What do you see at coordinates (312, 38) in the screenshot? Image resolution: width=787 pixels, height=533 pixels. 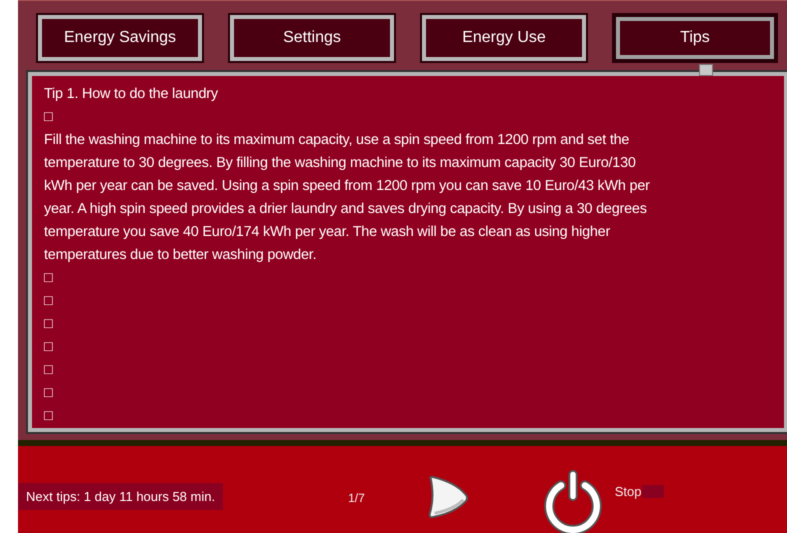 I see `tab: Settings` at bounding box center [312, 38].